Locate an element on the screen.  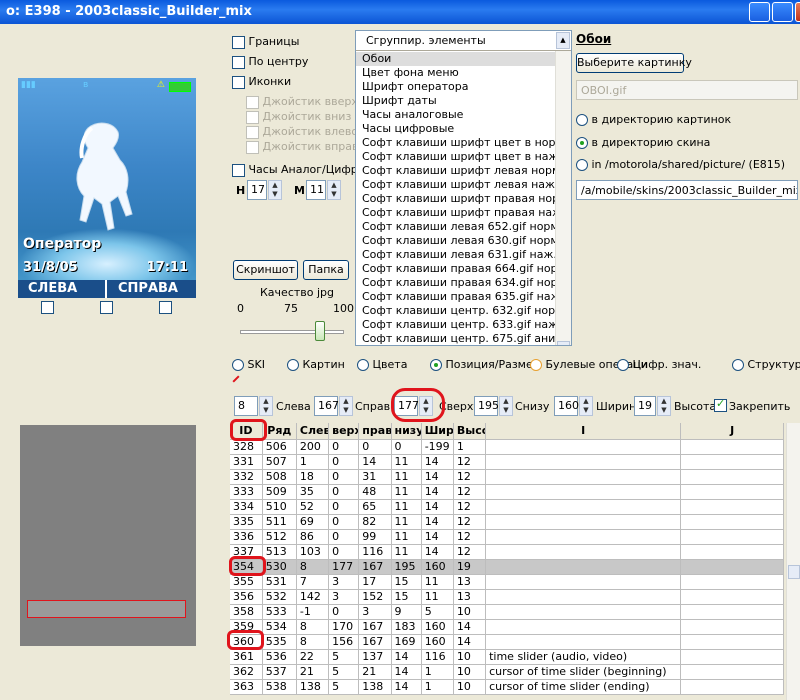
table-row: 332 508 18 0 31 11 14 12 is located at coordinates (507, 477).